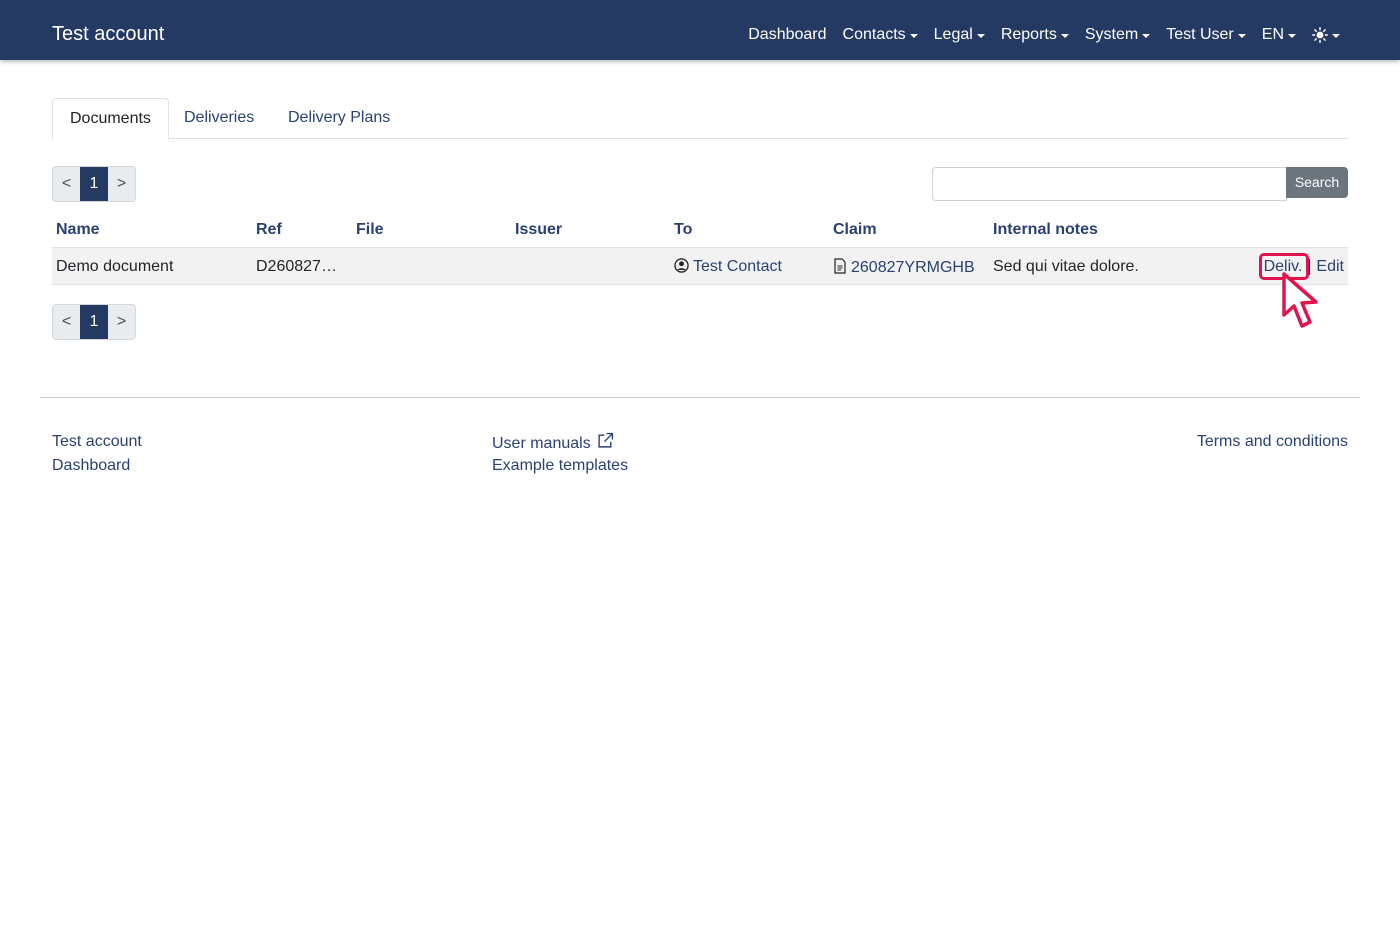  Describe the element at coordinates (1200, 34) in the screenshot. I see `nav-user-label: Test User` at that location.